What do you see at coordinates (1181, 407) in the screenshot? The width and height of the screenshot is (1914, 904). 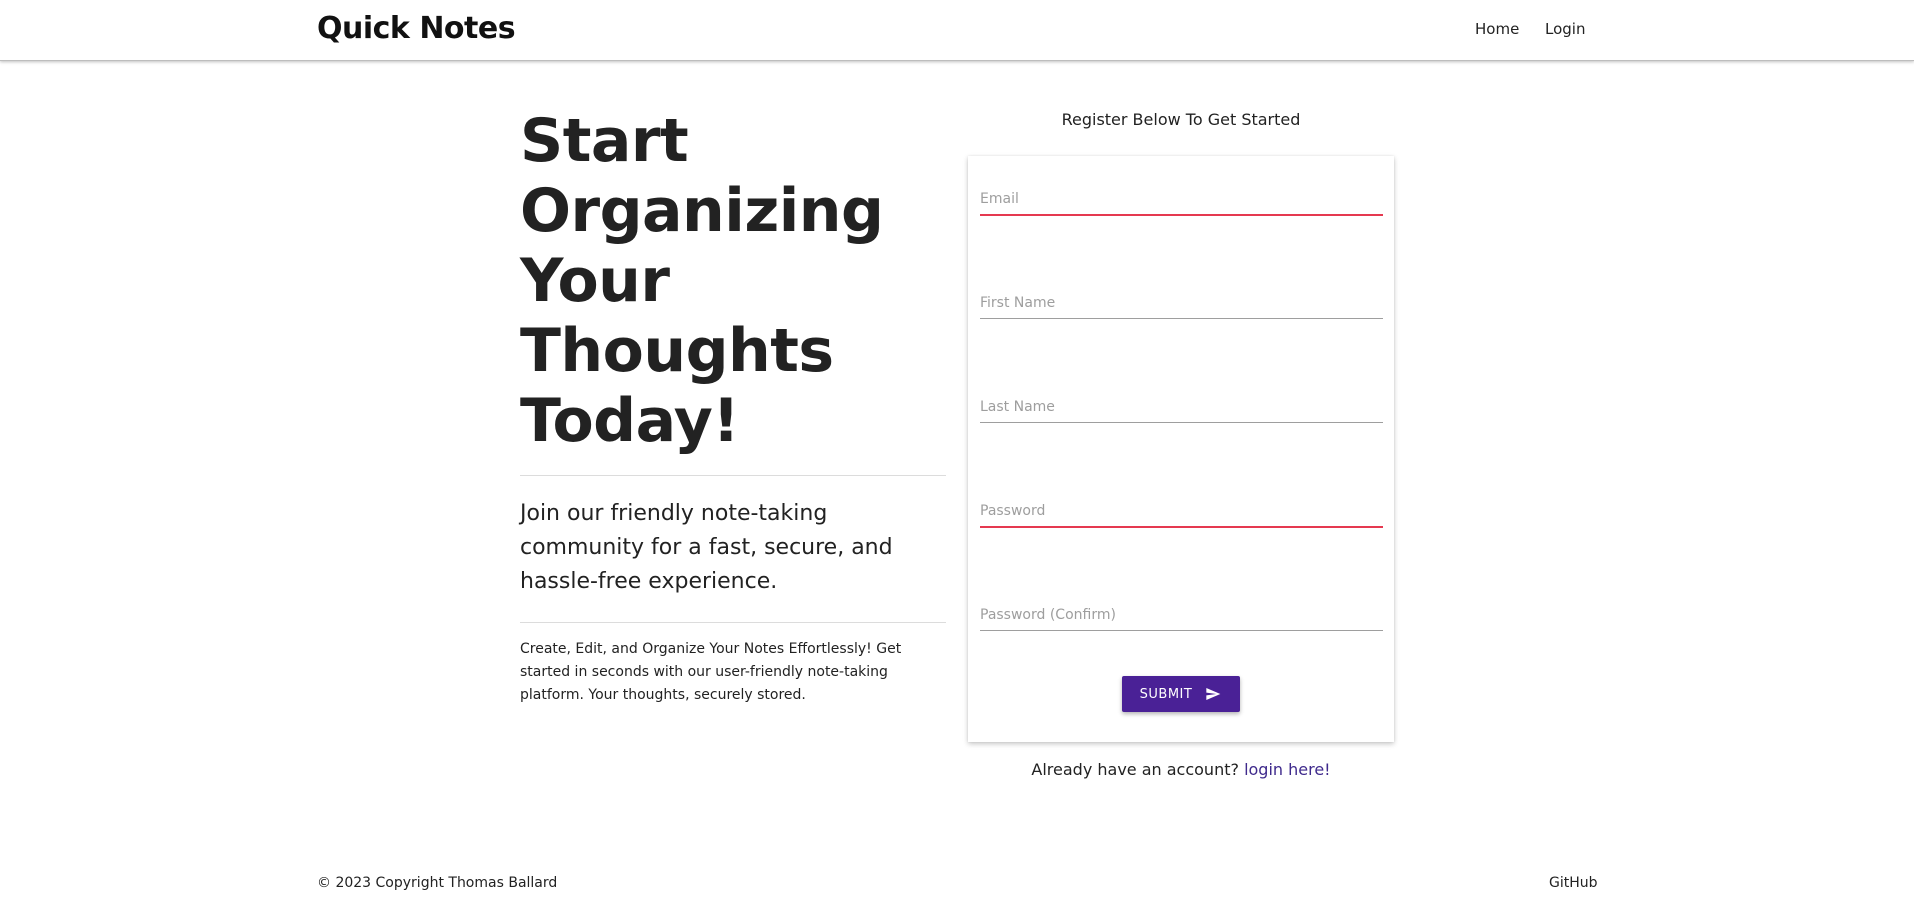 I see `last-name-field` at bounding box center [1181, 407].